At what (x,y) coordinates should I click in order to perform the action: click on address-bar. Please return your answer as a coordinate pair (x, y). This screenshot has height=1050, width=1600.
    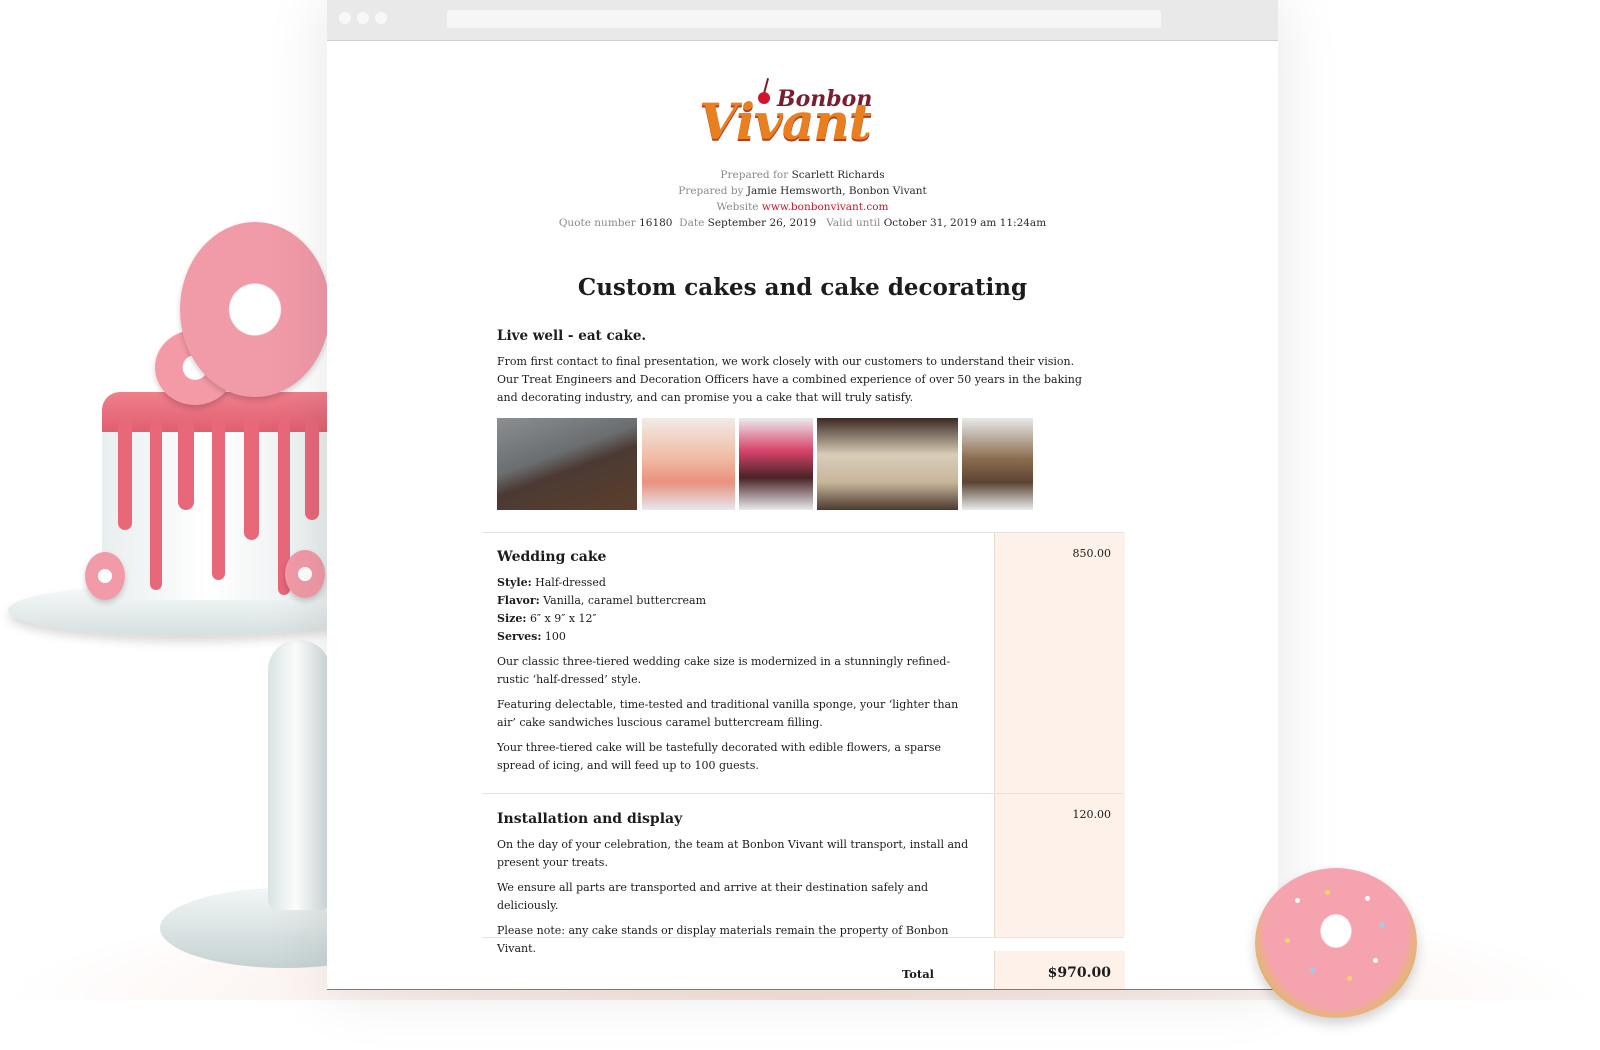
    Looking at the image, I should click on (804, 19).